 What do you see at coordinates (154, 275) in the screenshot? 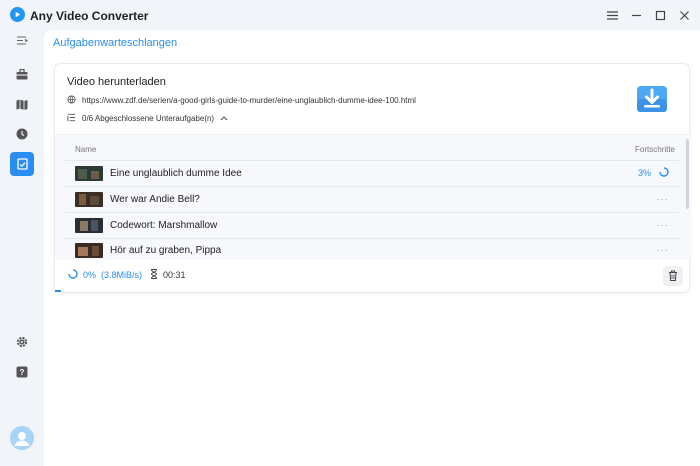
I see `hourglass-icon` at bounding box center [154, 275].